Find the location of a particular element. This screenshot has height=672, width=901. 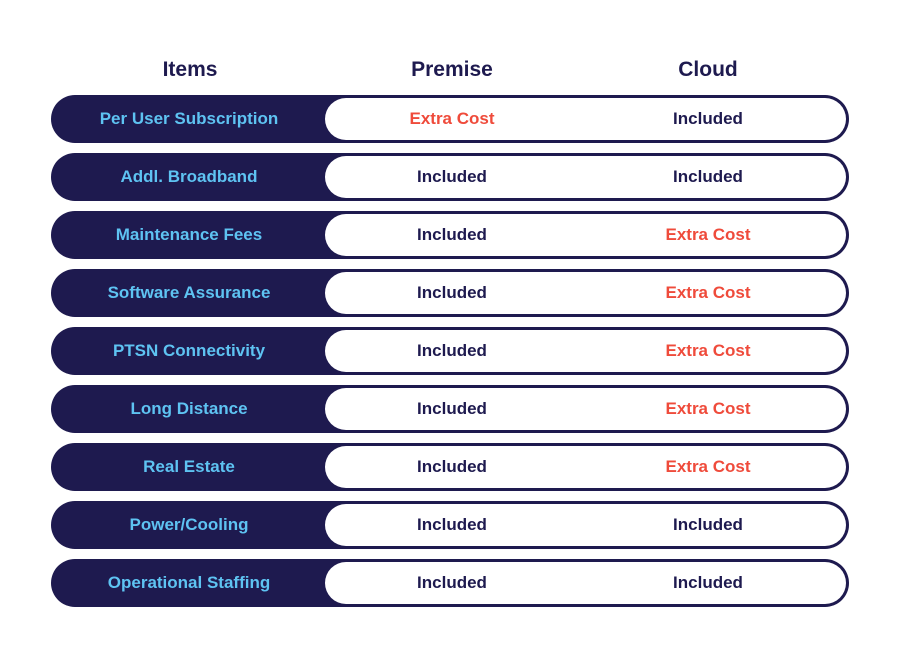

item-label: Software Assurance is located at coordinates (189, 292).